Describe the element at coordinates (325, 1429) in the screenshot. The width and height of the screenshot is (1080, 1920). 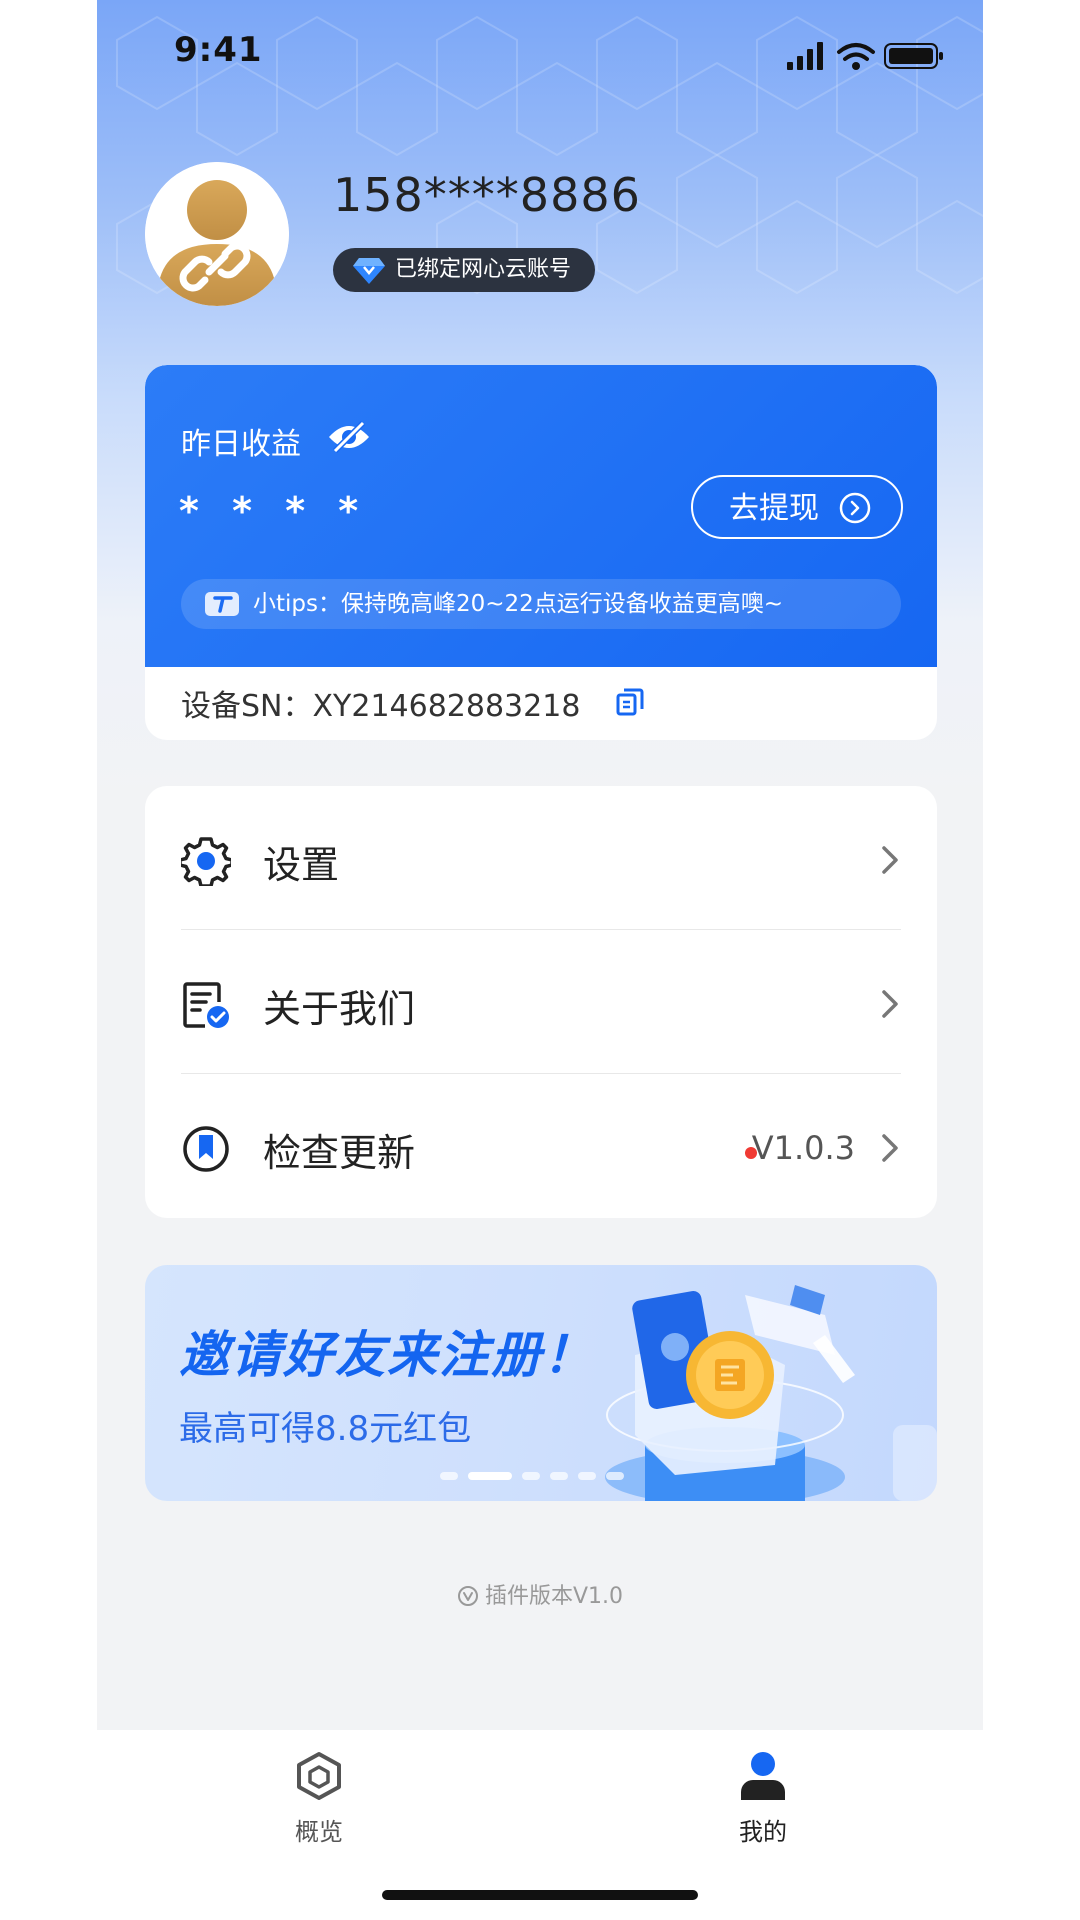
I see `banner-subtitle: 最高可得8.8元红包` at that location.